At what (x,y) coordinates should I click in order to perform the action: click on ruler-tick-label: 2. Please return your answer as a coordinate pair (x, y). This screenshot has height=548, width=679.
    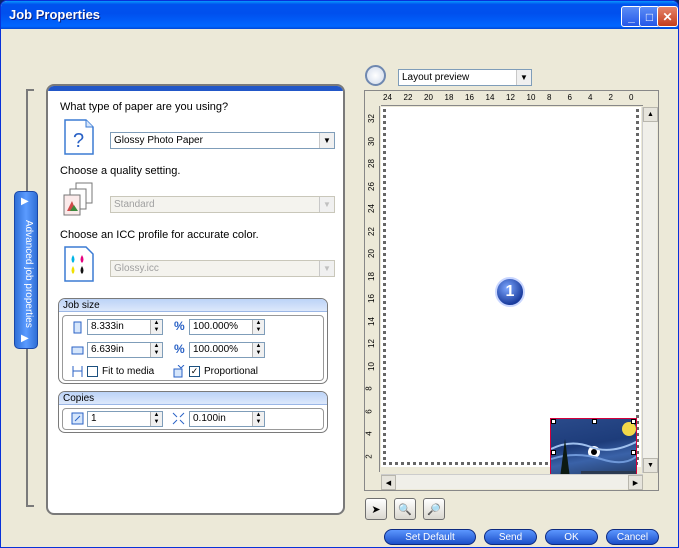
    Looking at the image, I should click on (610, 97).